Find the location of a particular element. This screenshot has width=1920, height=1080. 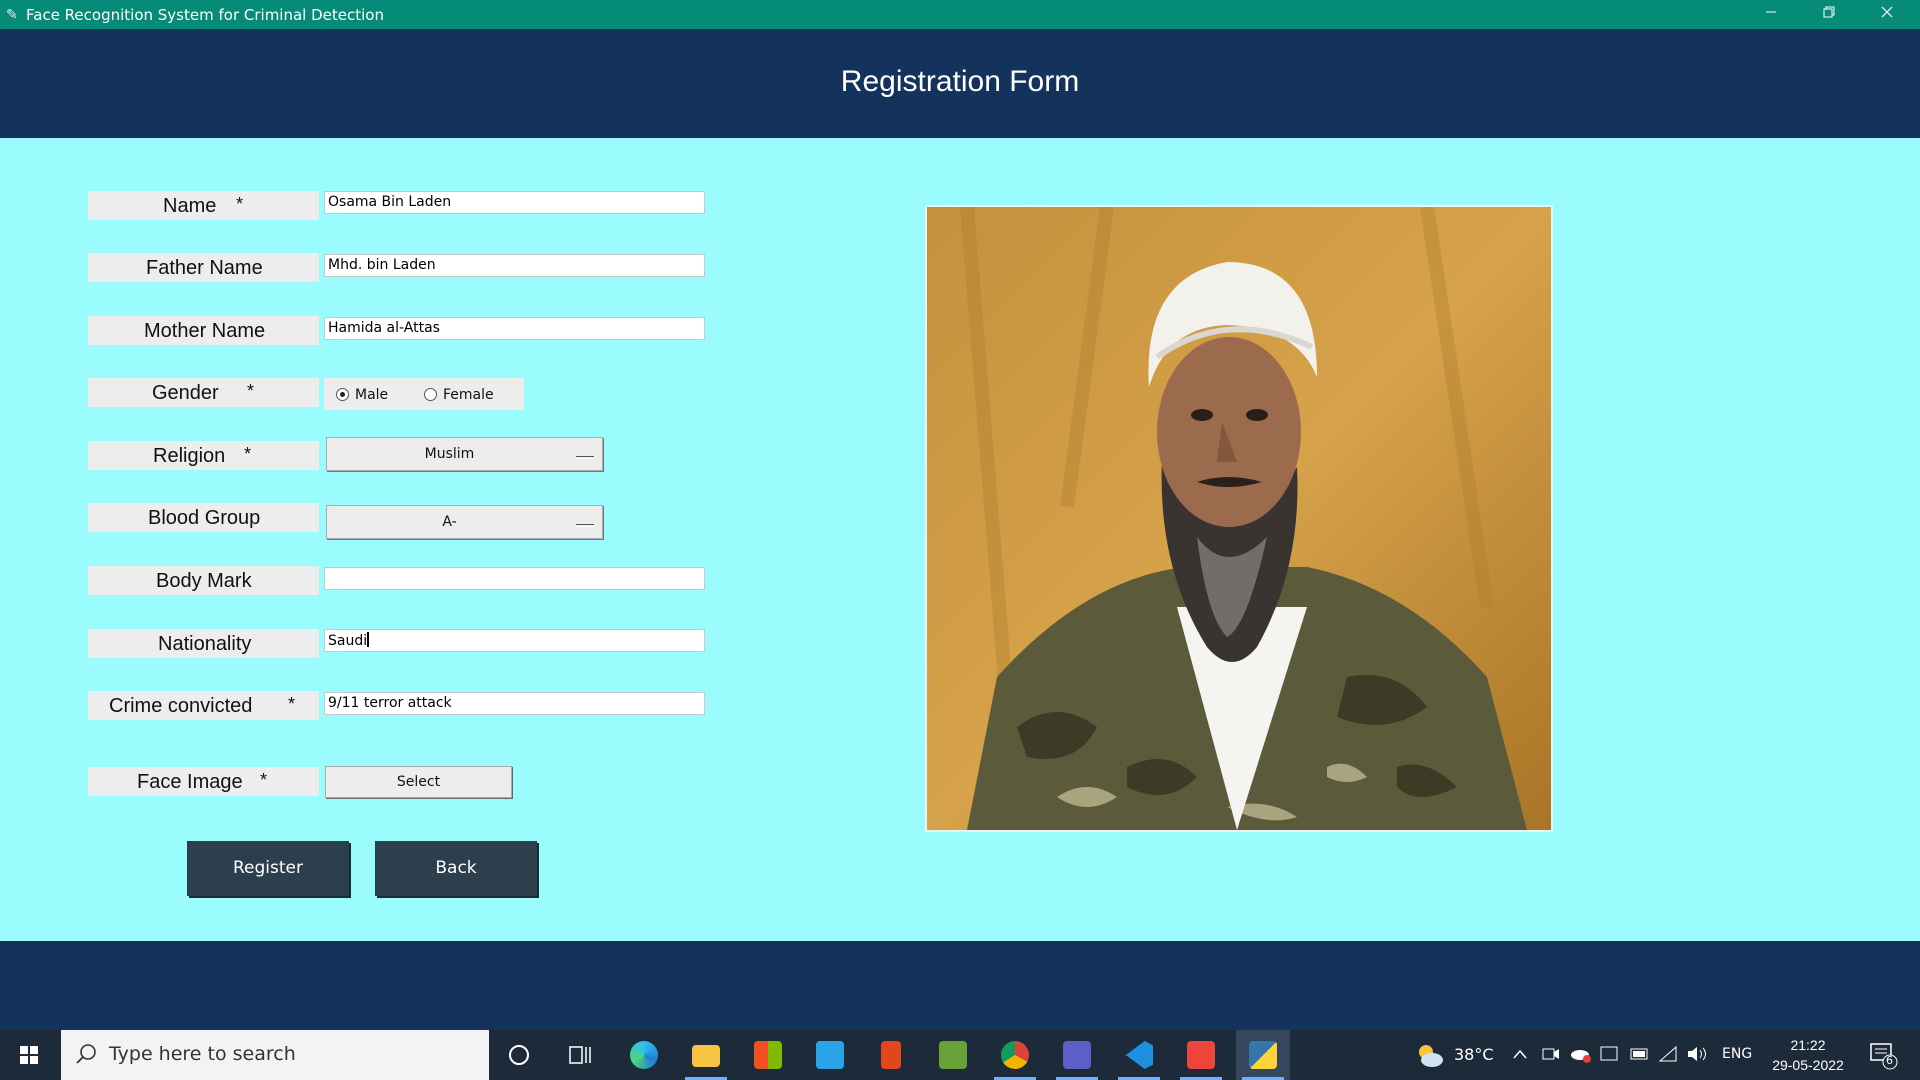

close-icon is located at coordinates (1887, 12).